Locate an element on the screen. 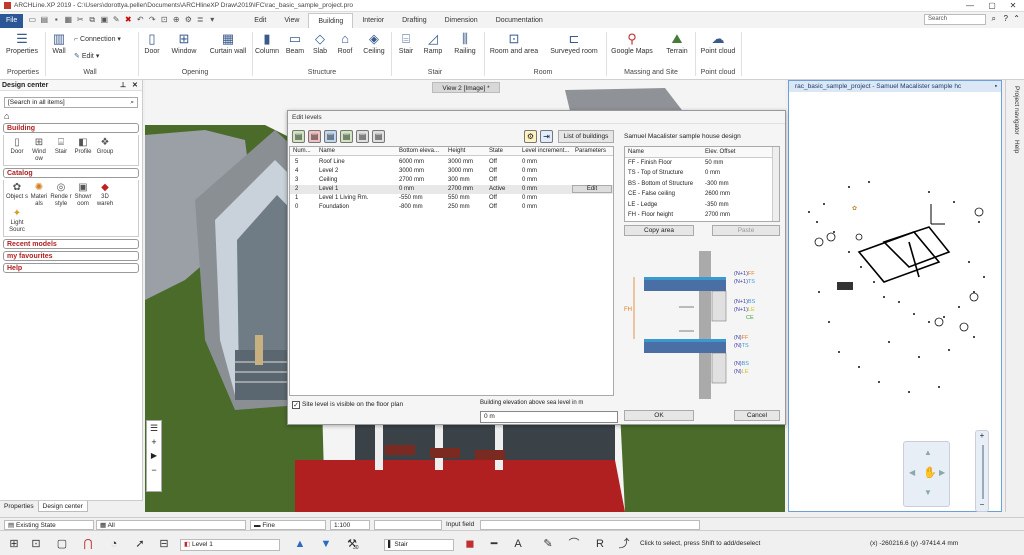  tab-drafting: Drafting is located at coordinates (414, 20).